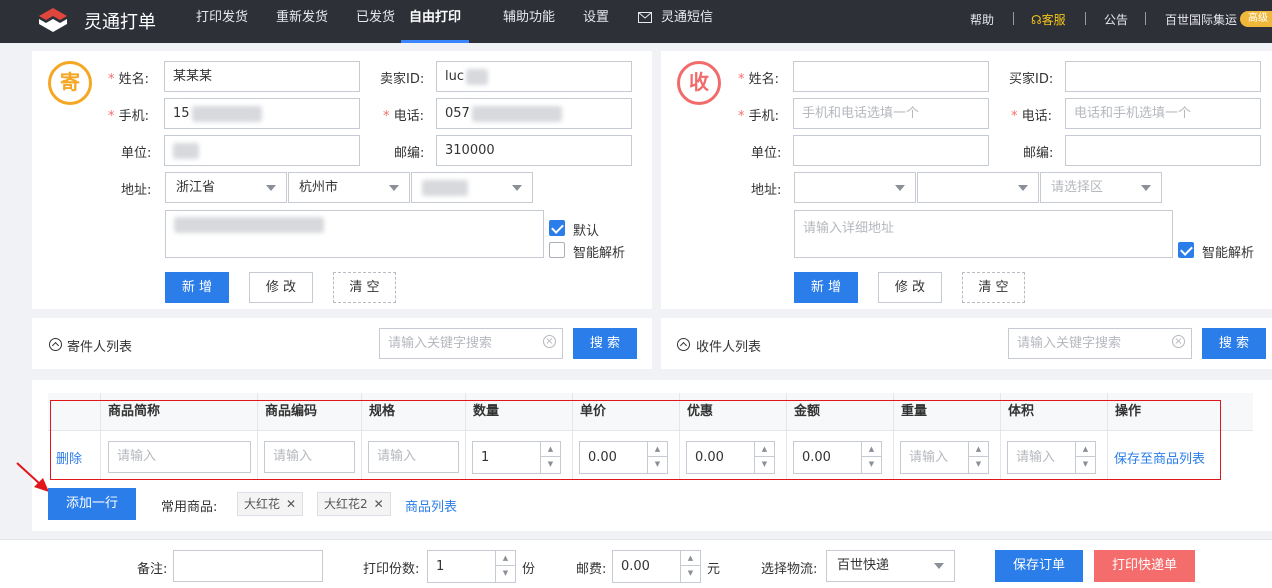  What do you see at coordinates (1036, 20) in the screenshot?
I see `headset-icon: ☊` at bounding box center [1036, 20].